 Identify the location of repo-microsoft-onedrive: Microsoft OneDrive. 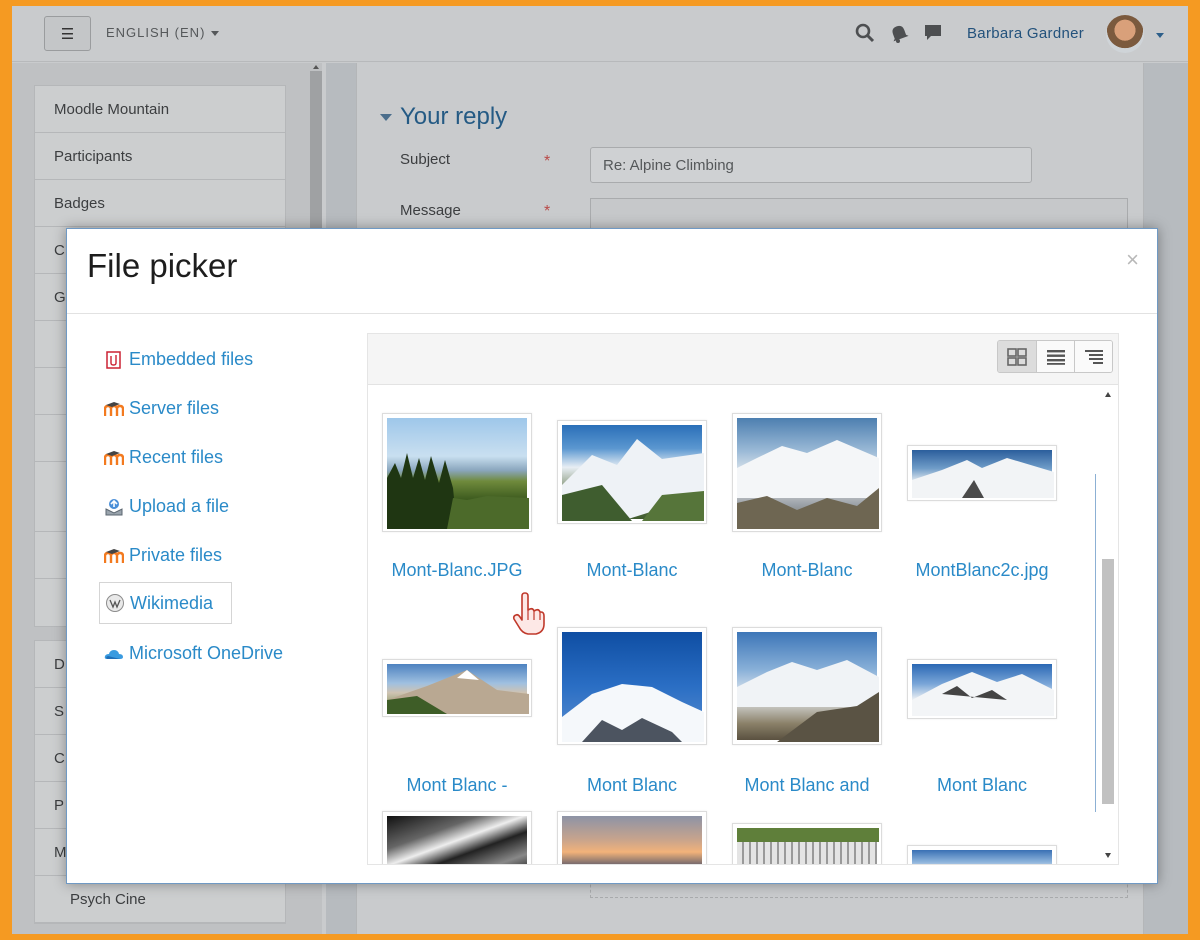
(224, 653).